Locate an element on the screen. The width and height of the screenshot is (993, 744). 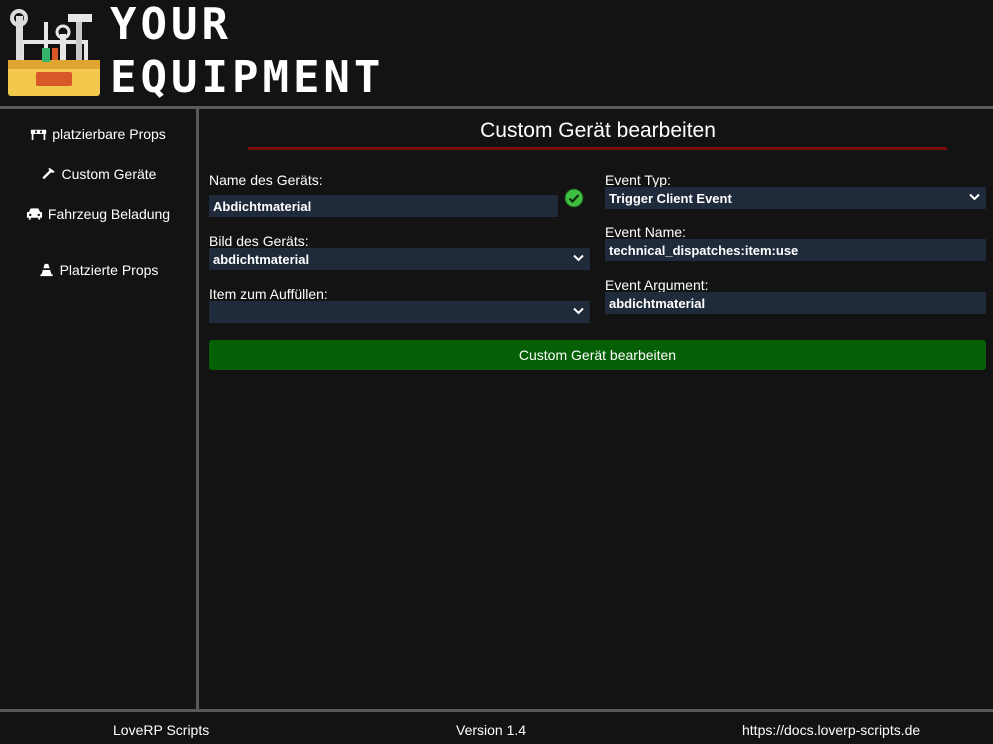
event-argument-label: Event Argument: is located at coordinates (657, 285).